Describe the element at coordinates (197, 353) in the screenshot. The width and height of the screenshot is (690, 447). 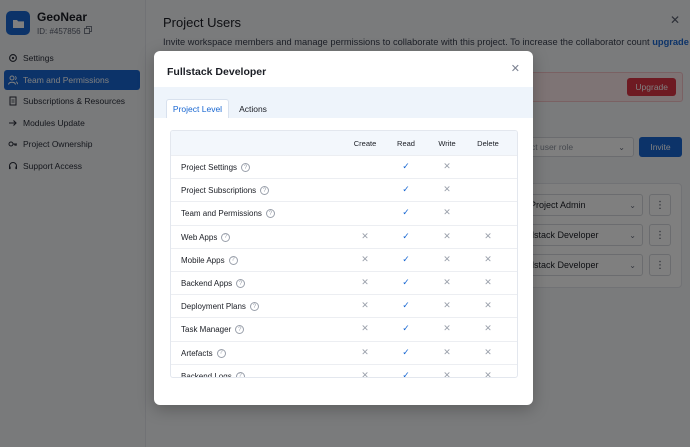
I see `row-label-text: Artefacts` at that location.